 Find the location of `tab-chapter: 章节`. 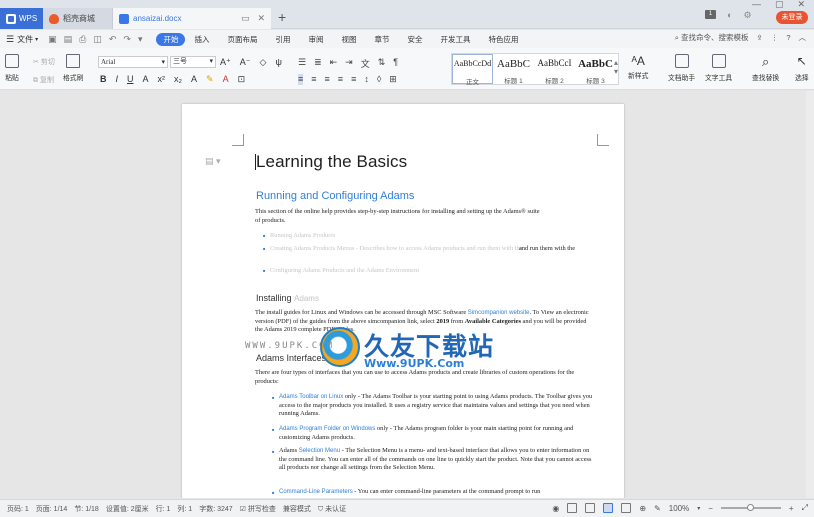

tab-chapter: 章节 is located at coordinates (381, 39).